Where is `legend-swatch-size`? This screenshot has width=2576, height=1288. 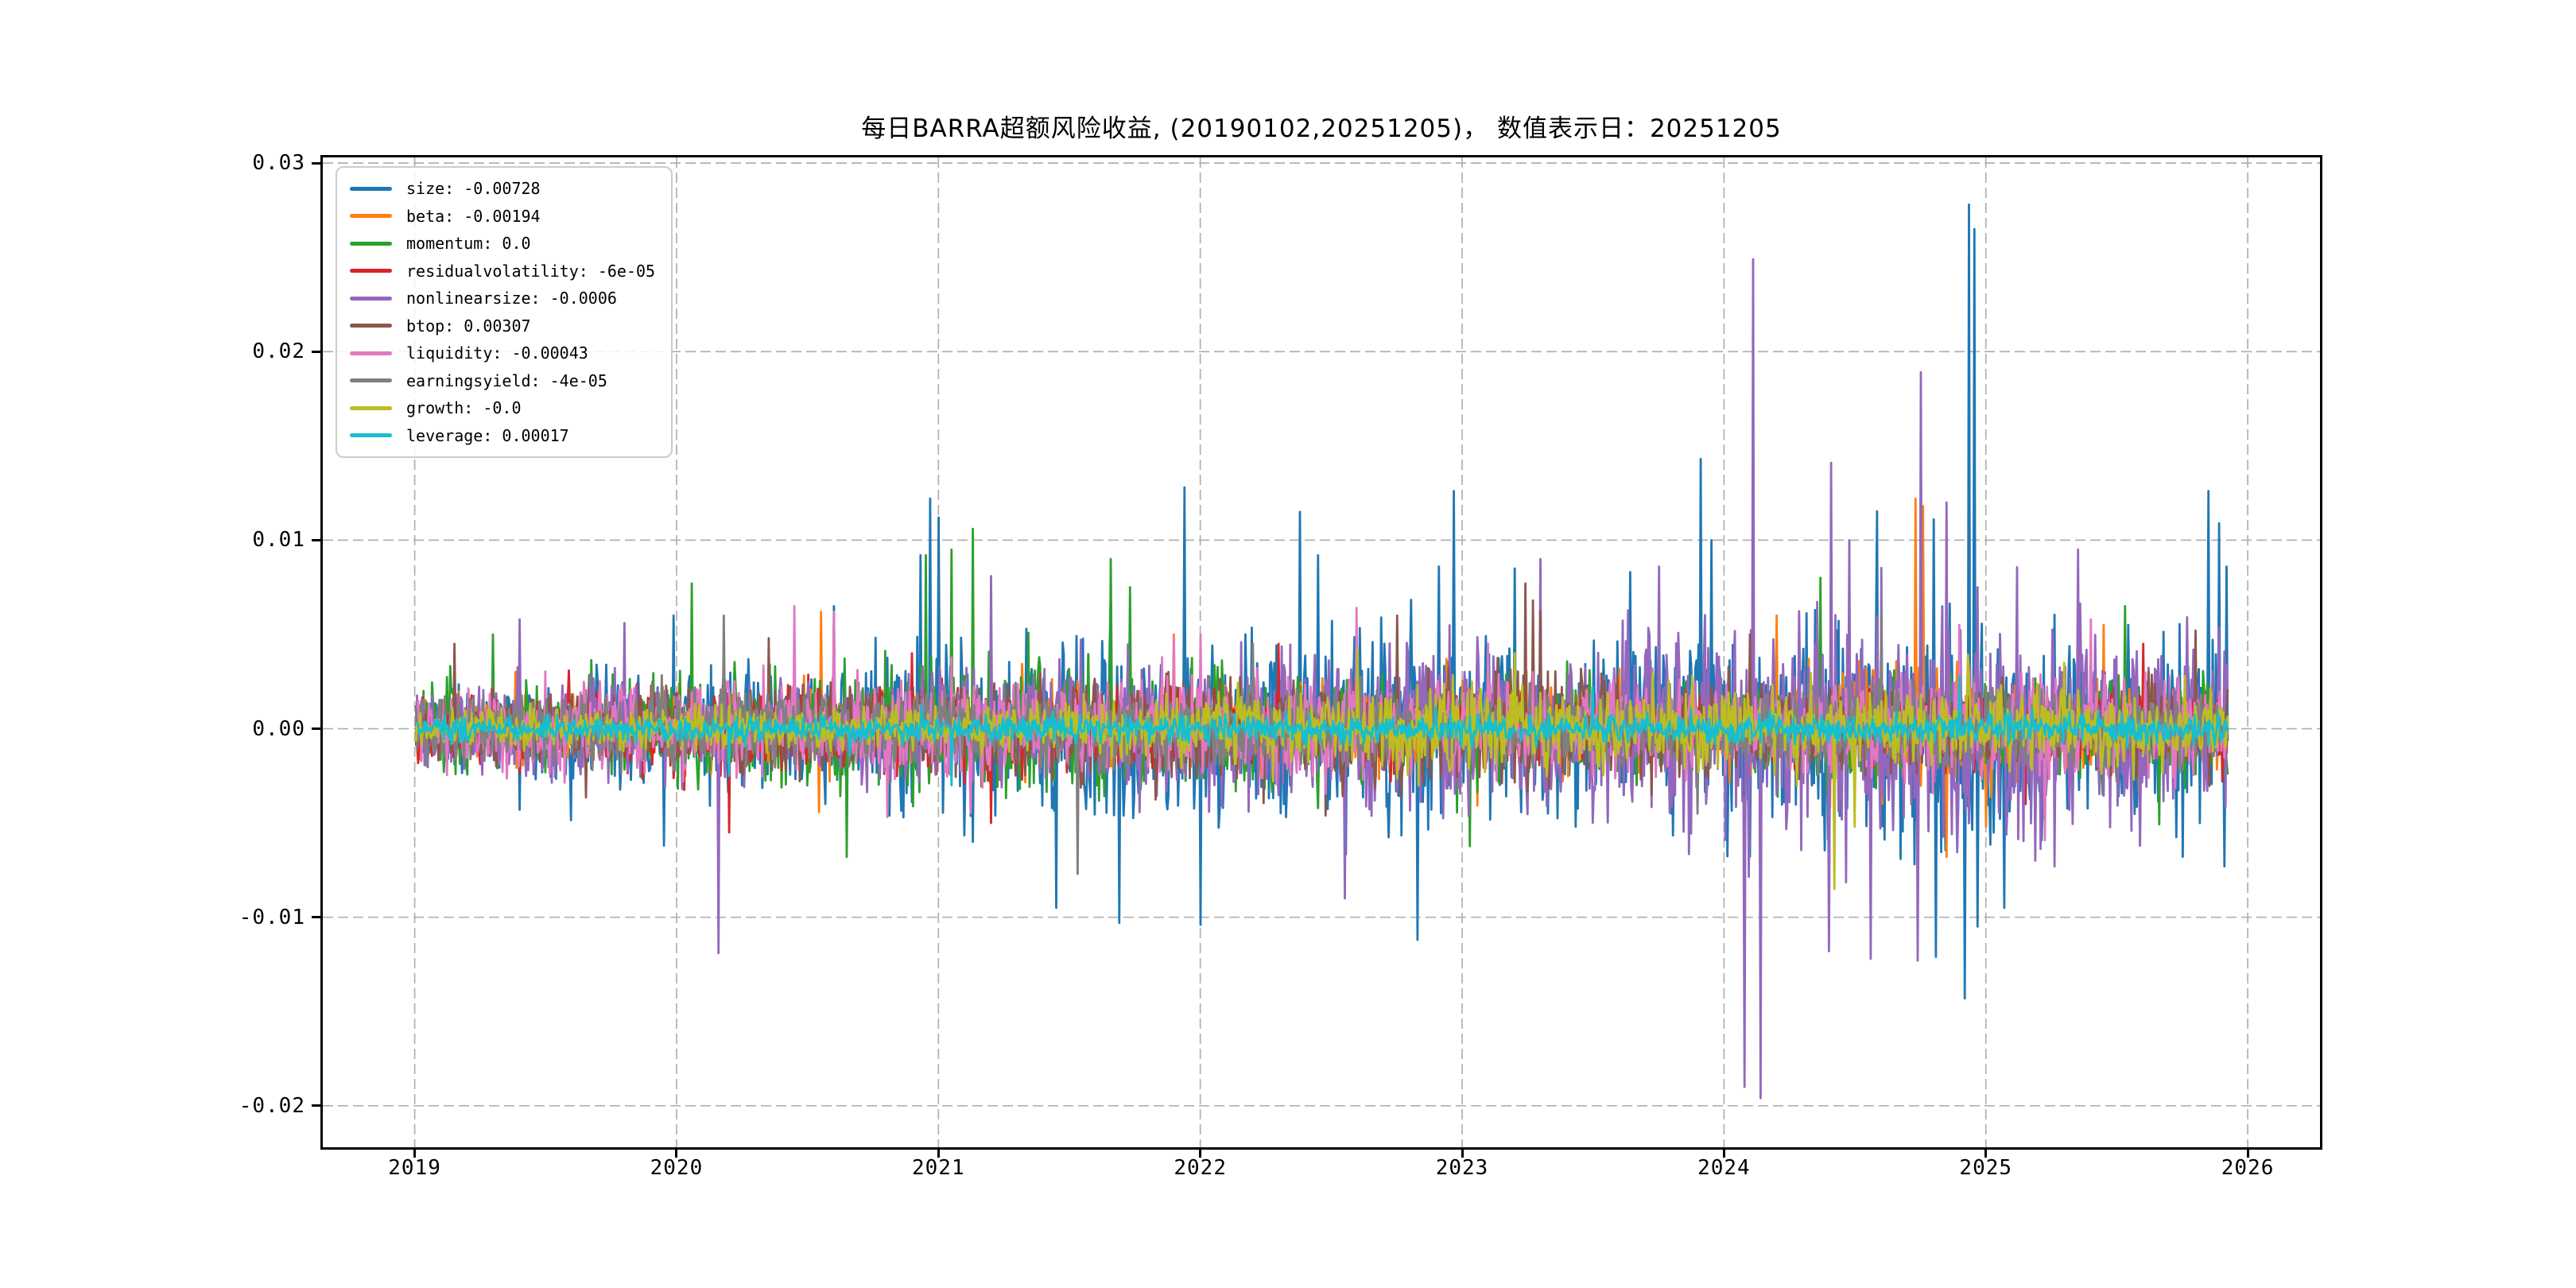 legend-swatch-size is located at coordinates (371, 188).